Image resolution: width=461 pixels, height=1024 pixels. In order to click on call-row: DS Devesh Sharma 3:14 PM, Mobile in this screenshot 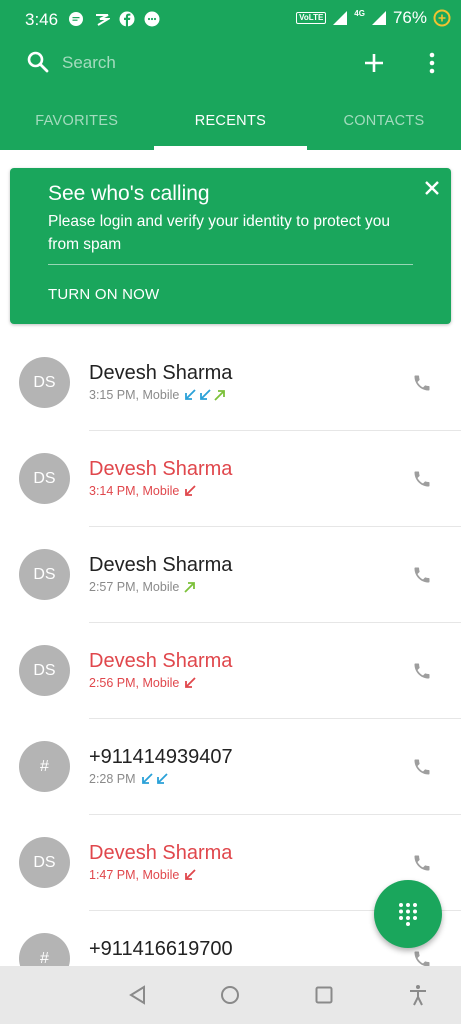, I will do `click(230, 479)`.